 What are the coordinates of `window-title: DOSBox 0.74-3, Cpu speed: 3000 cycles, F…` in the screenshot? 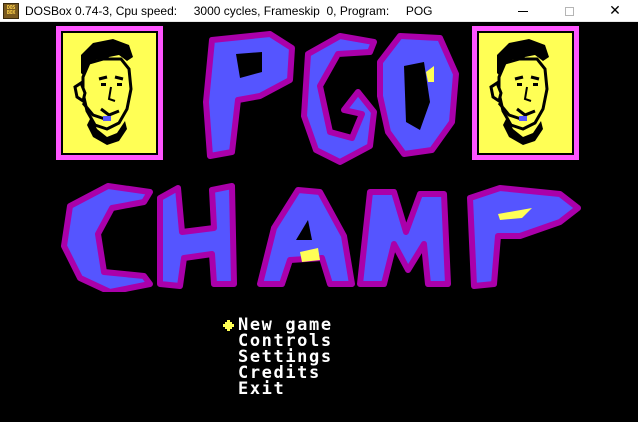 It's located at (229, 10).